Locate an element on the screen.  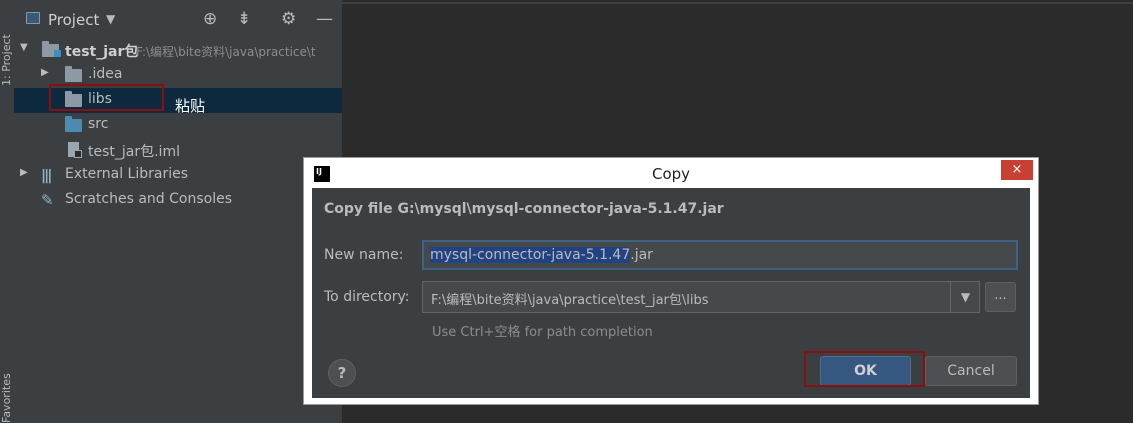
module-badge-icon is located at coordinates (57, 53).